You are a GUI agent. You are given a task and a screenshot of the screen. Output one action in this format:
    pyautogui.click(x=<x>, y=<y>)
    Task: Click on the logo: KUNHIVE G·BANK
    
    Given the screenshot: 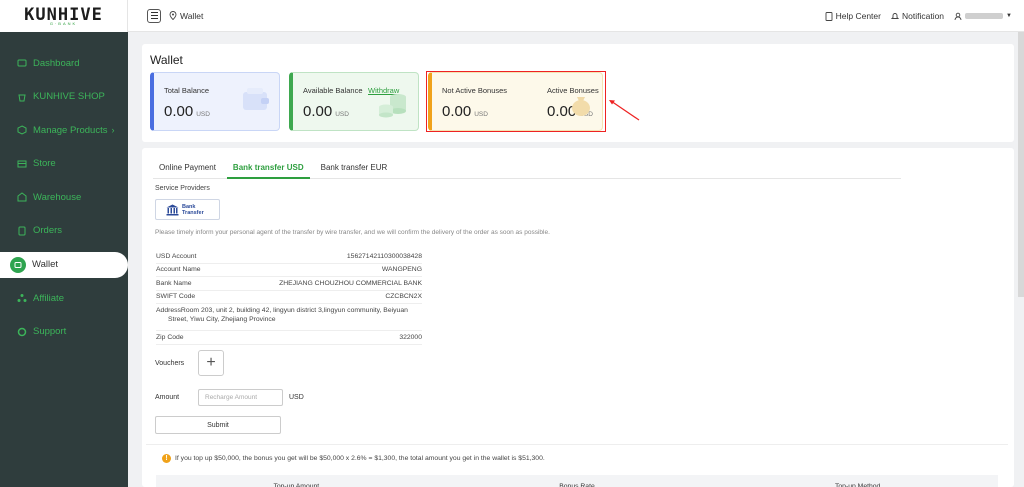 What is the action you would take?
    pyautogui.click(x=64, y=16)
    